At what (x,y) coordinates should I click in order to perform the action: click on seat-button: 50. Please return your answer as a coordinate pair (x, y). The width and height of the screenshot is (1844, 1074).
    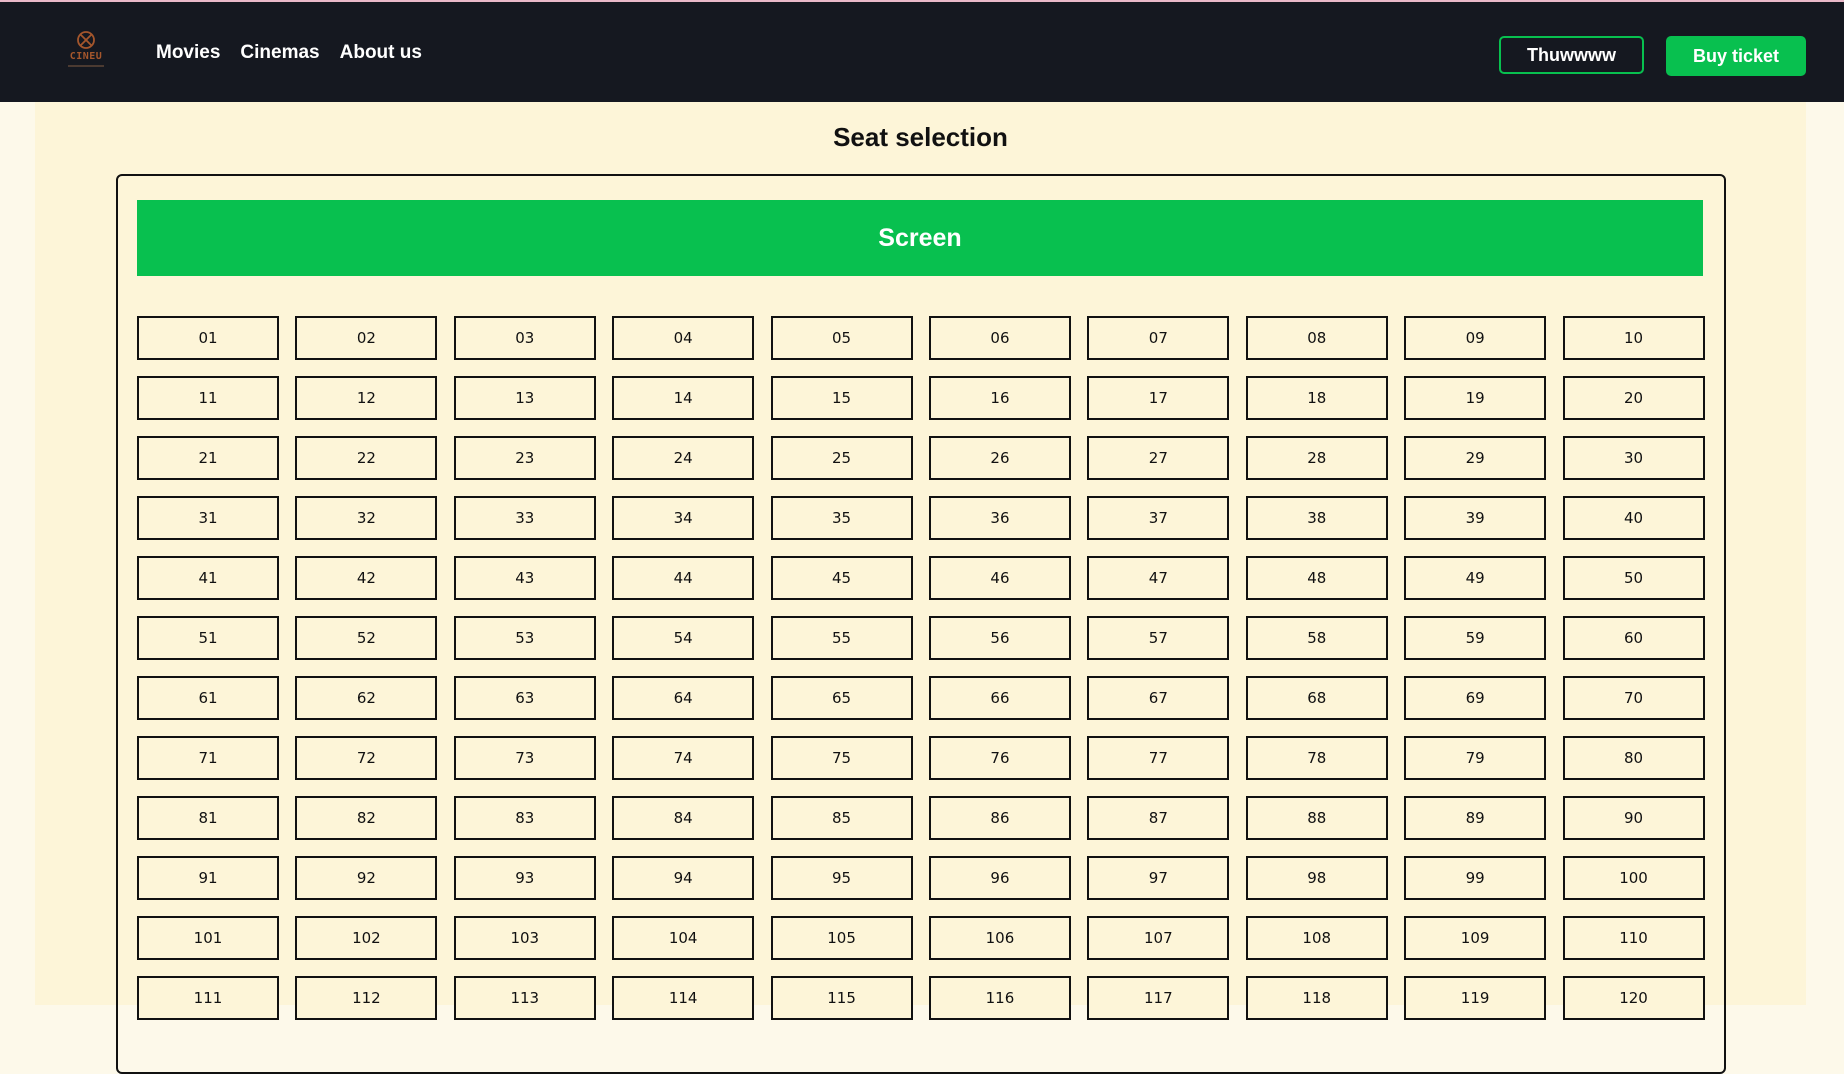
    Looking at the image, I should click on (1633, 578).